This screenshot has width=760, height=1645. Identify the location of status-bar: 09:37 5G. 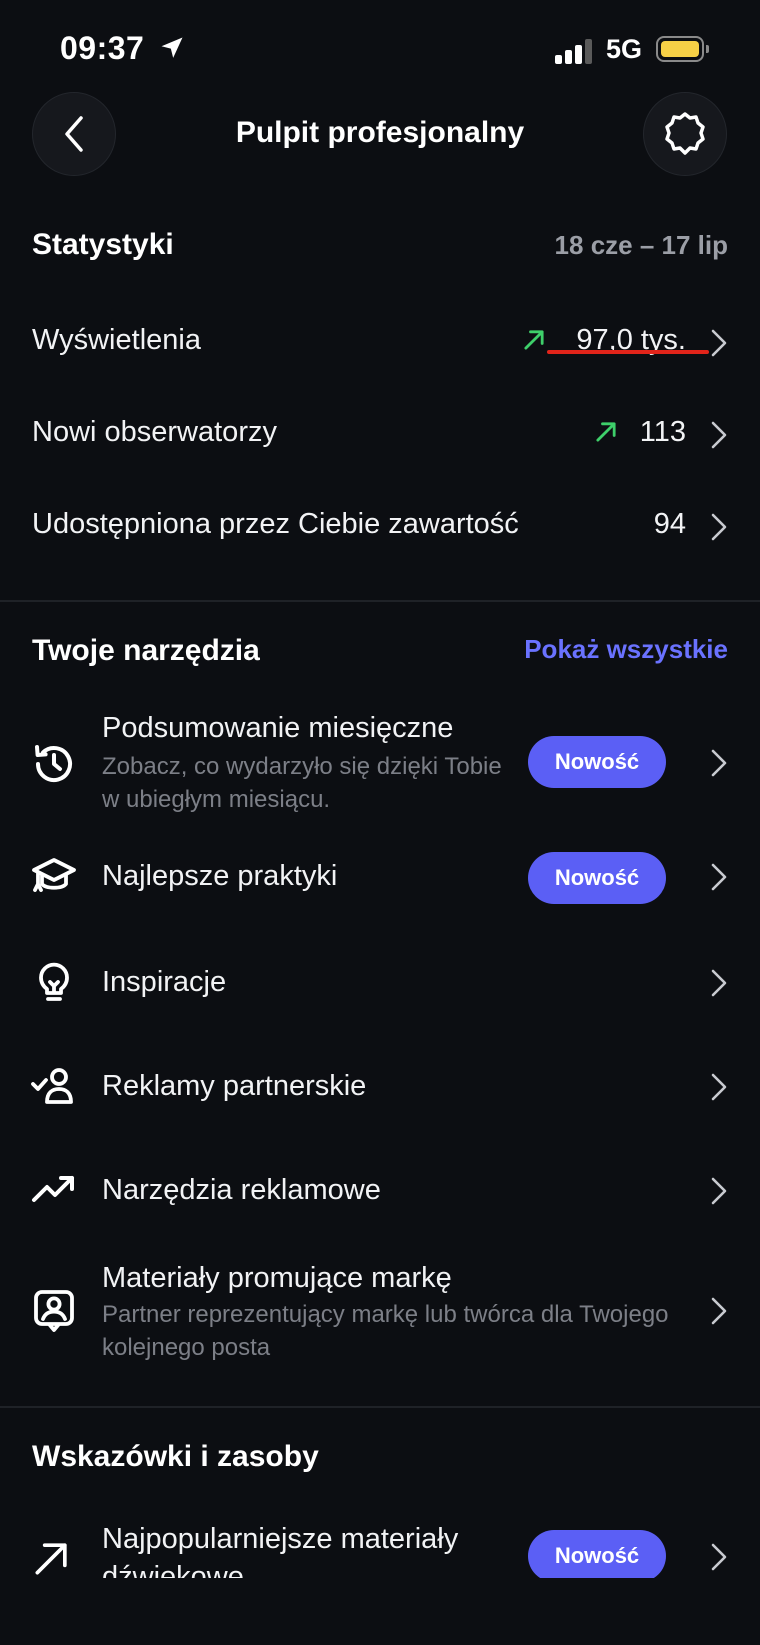
(380, 50).